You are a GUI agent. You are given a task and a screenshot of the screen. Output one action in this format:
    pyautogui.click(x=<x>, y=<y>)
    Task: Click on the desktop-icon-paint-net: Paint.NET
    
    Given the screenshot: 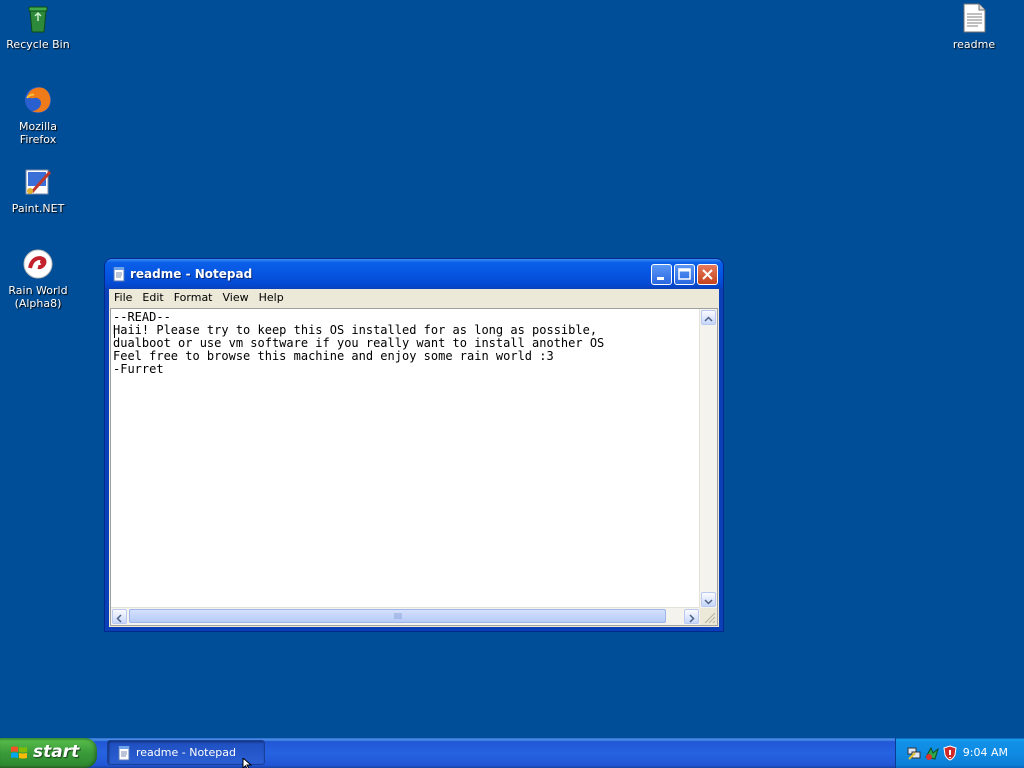 What is the action you would take?
    pyautogui.click(x=38, y=190)
    